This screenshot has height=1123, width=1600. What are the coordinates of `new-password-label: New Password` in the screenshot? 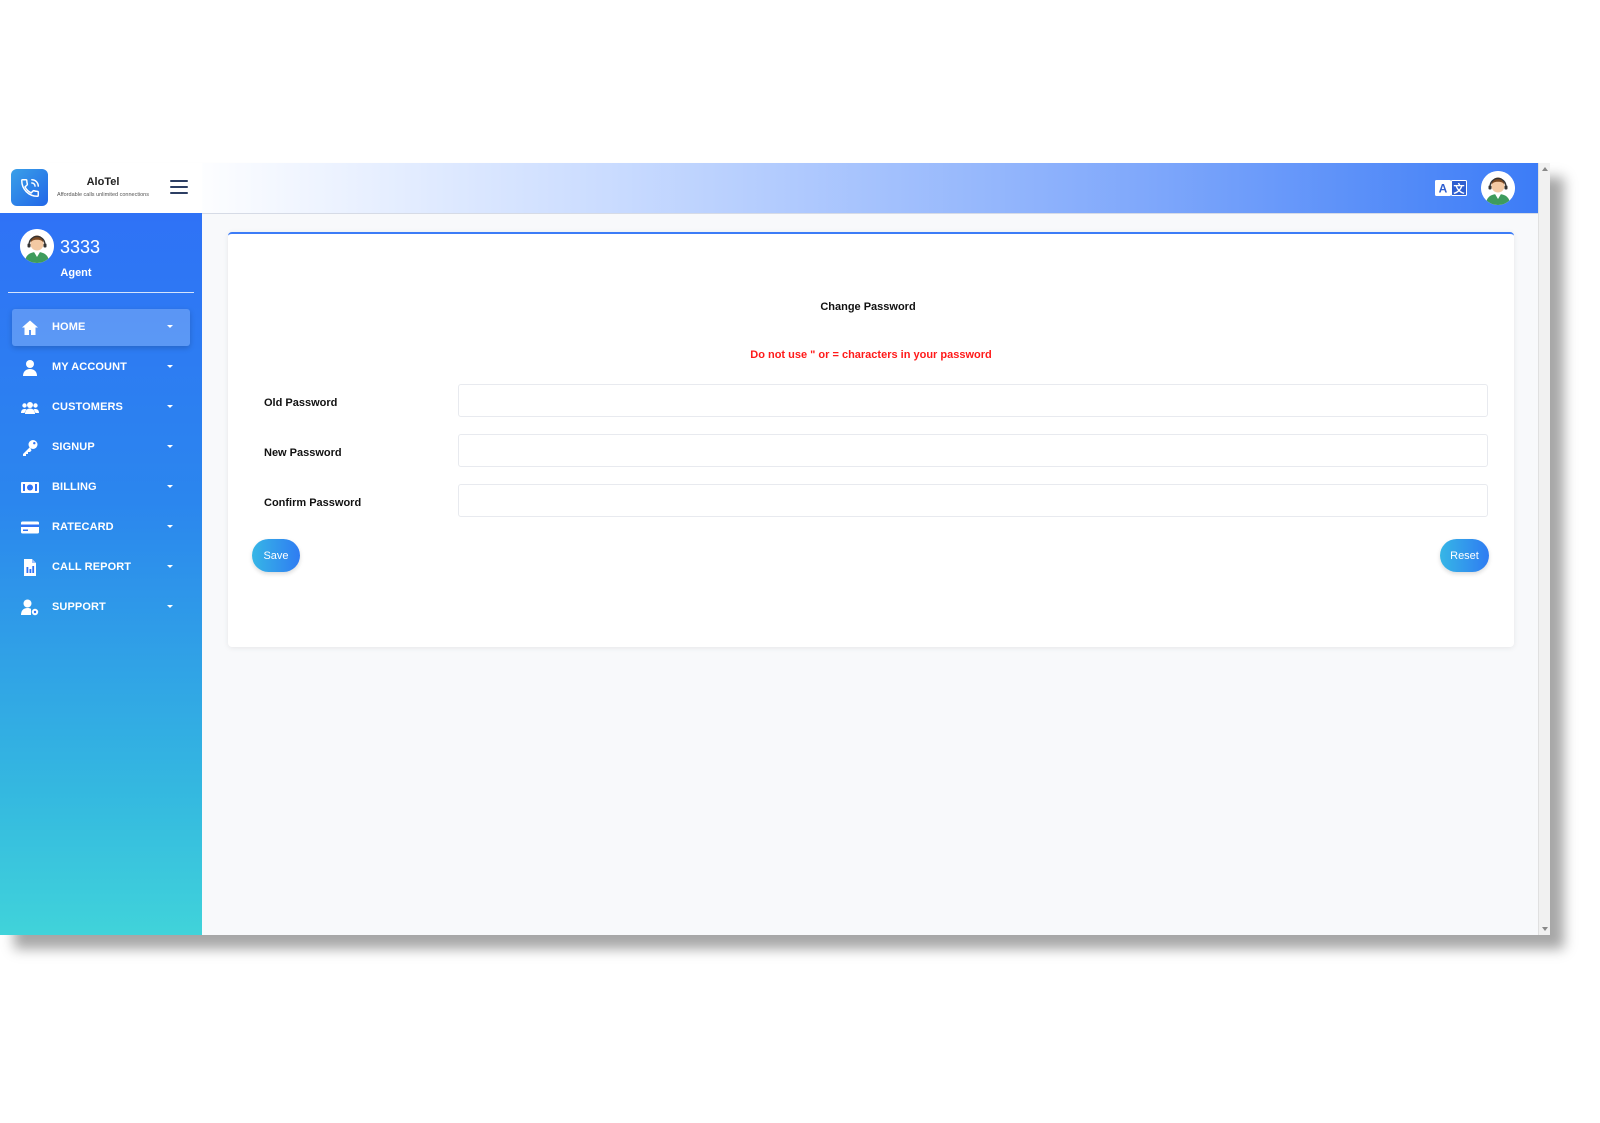 It's located at (303, 453).